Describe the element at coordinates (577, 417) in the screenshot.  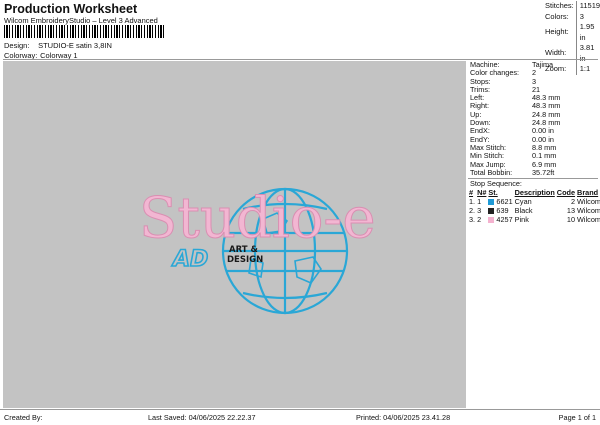
I see `page-number: Page 1 of 1` at that location.